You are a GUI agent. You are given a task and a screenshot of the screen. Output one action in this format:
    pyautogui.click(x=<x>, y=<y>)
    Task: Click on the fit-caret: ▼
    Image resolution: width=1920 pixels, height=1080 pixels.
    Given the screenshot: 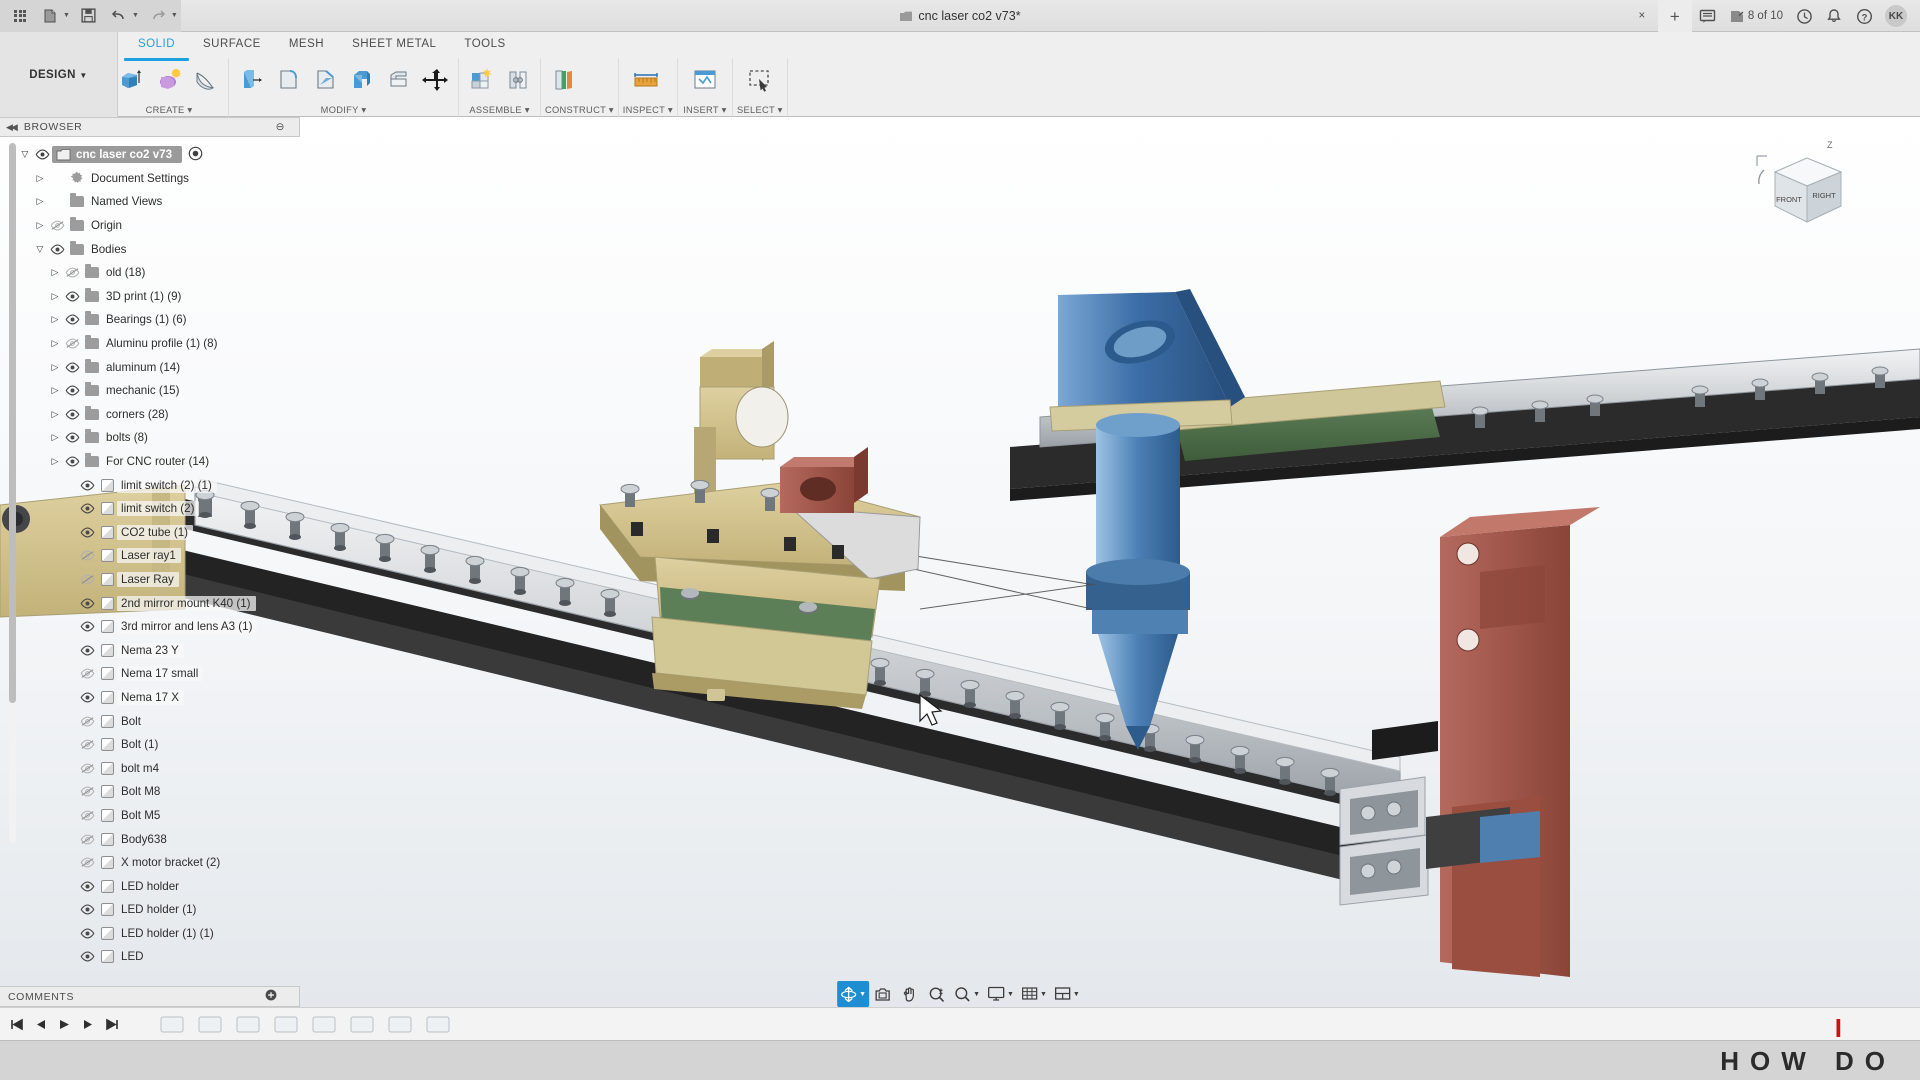 What is the action you would take?
    pyautogui.click(x=976, y=994)
    